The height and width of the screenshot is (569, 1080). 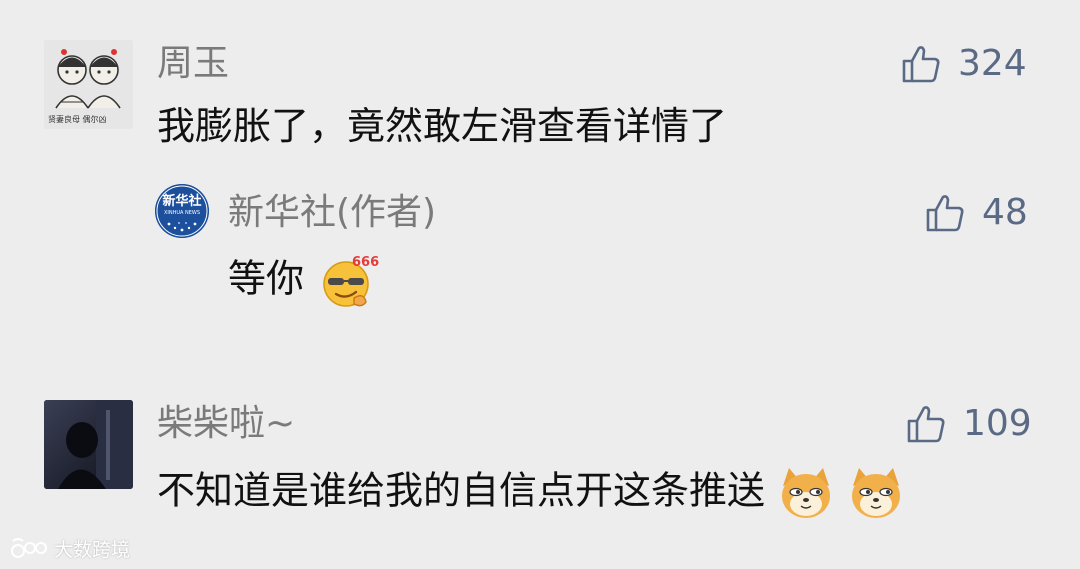 I want to click on emoji-666-text: 666, so click(x=365, y=262).